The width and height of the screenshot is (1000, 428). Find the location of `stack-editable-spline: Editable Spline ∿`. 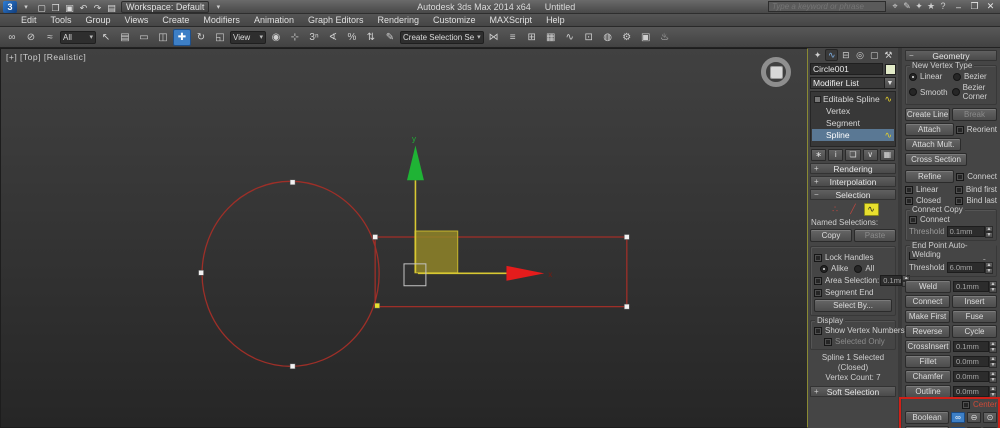

stack-editable-spline: Editable Spline ∿ is located at coordinates (853, 99).